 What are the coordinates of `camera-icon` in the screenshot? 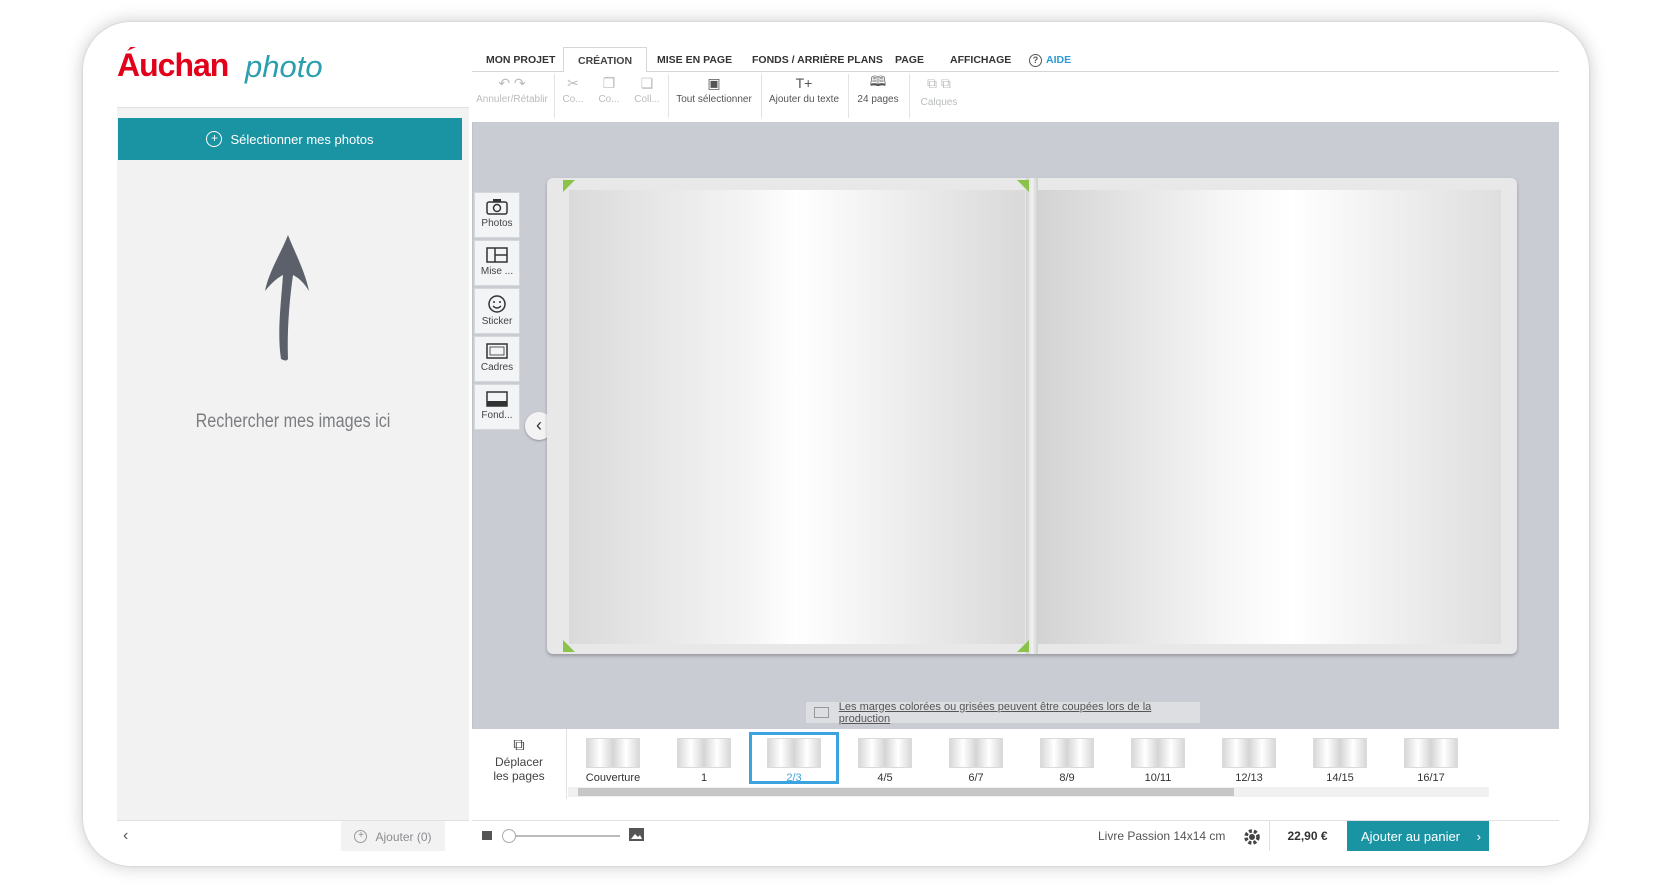 It's located at (497, 207).